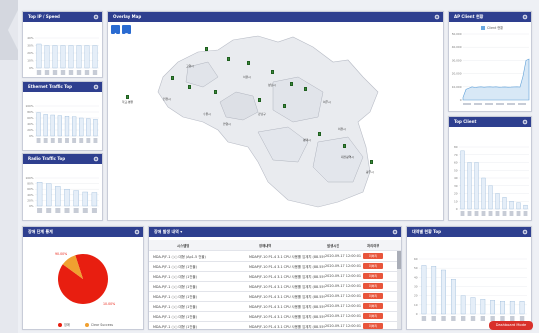  Describe the element at coordinates (275, 17) in the screenshot. I see `panel-title: Overlay Map` at that location.